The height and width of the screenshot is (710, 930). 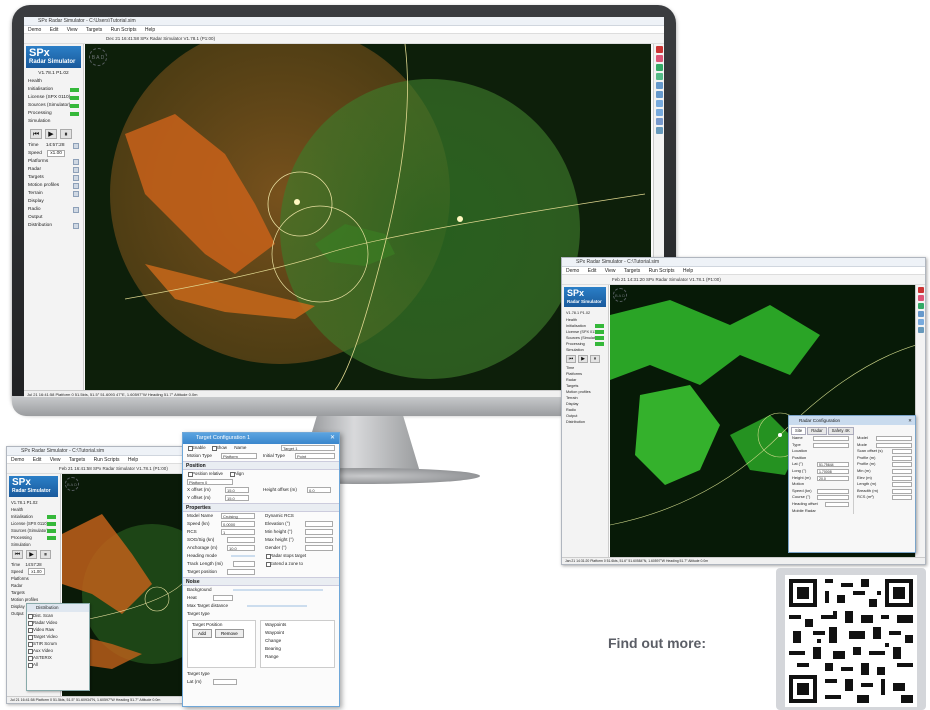 I want to click on sog-input, so click(x=241, y=540).